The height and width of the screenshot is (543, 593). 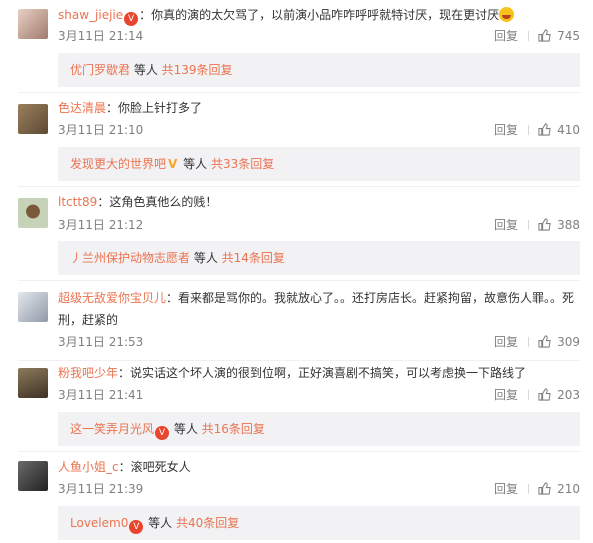 I want to click on timestamp: 3月11日 21:41, so click(x=101, y=395).